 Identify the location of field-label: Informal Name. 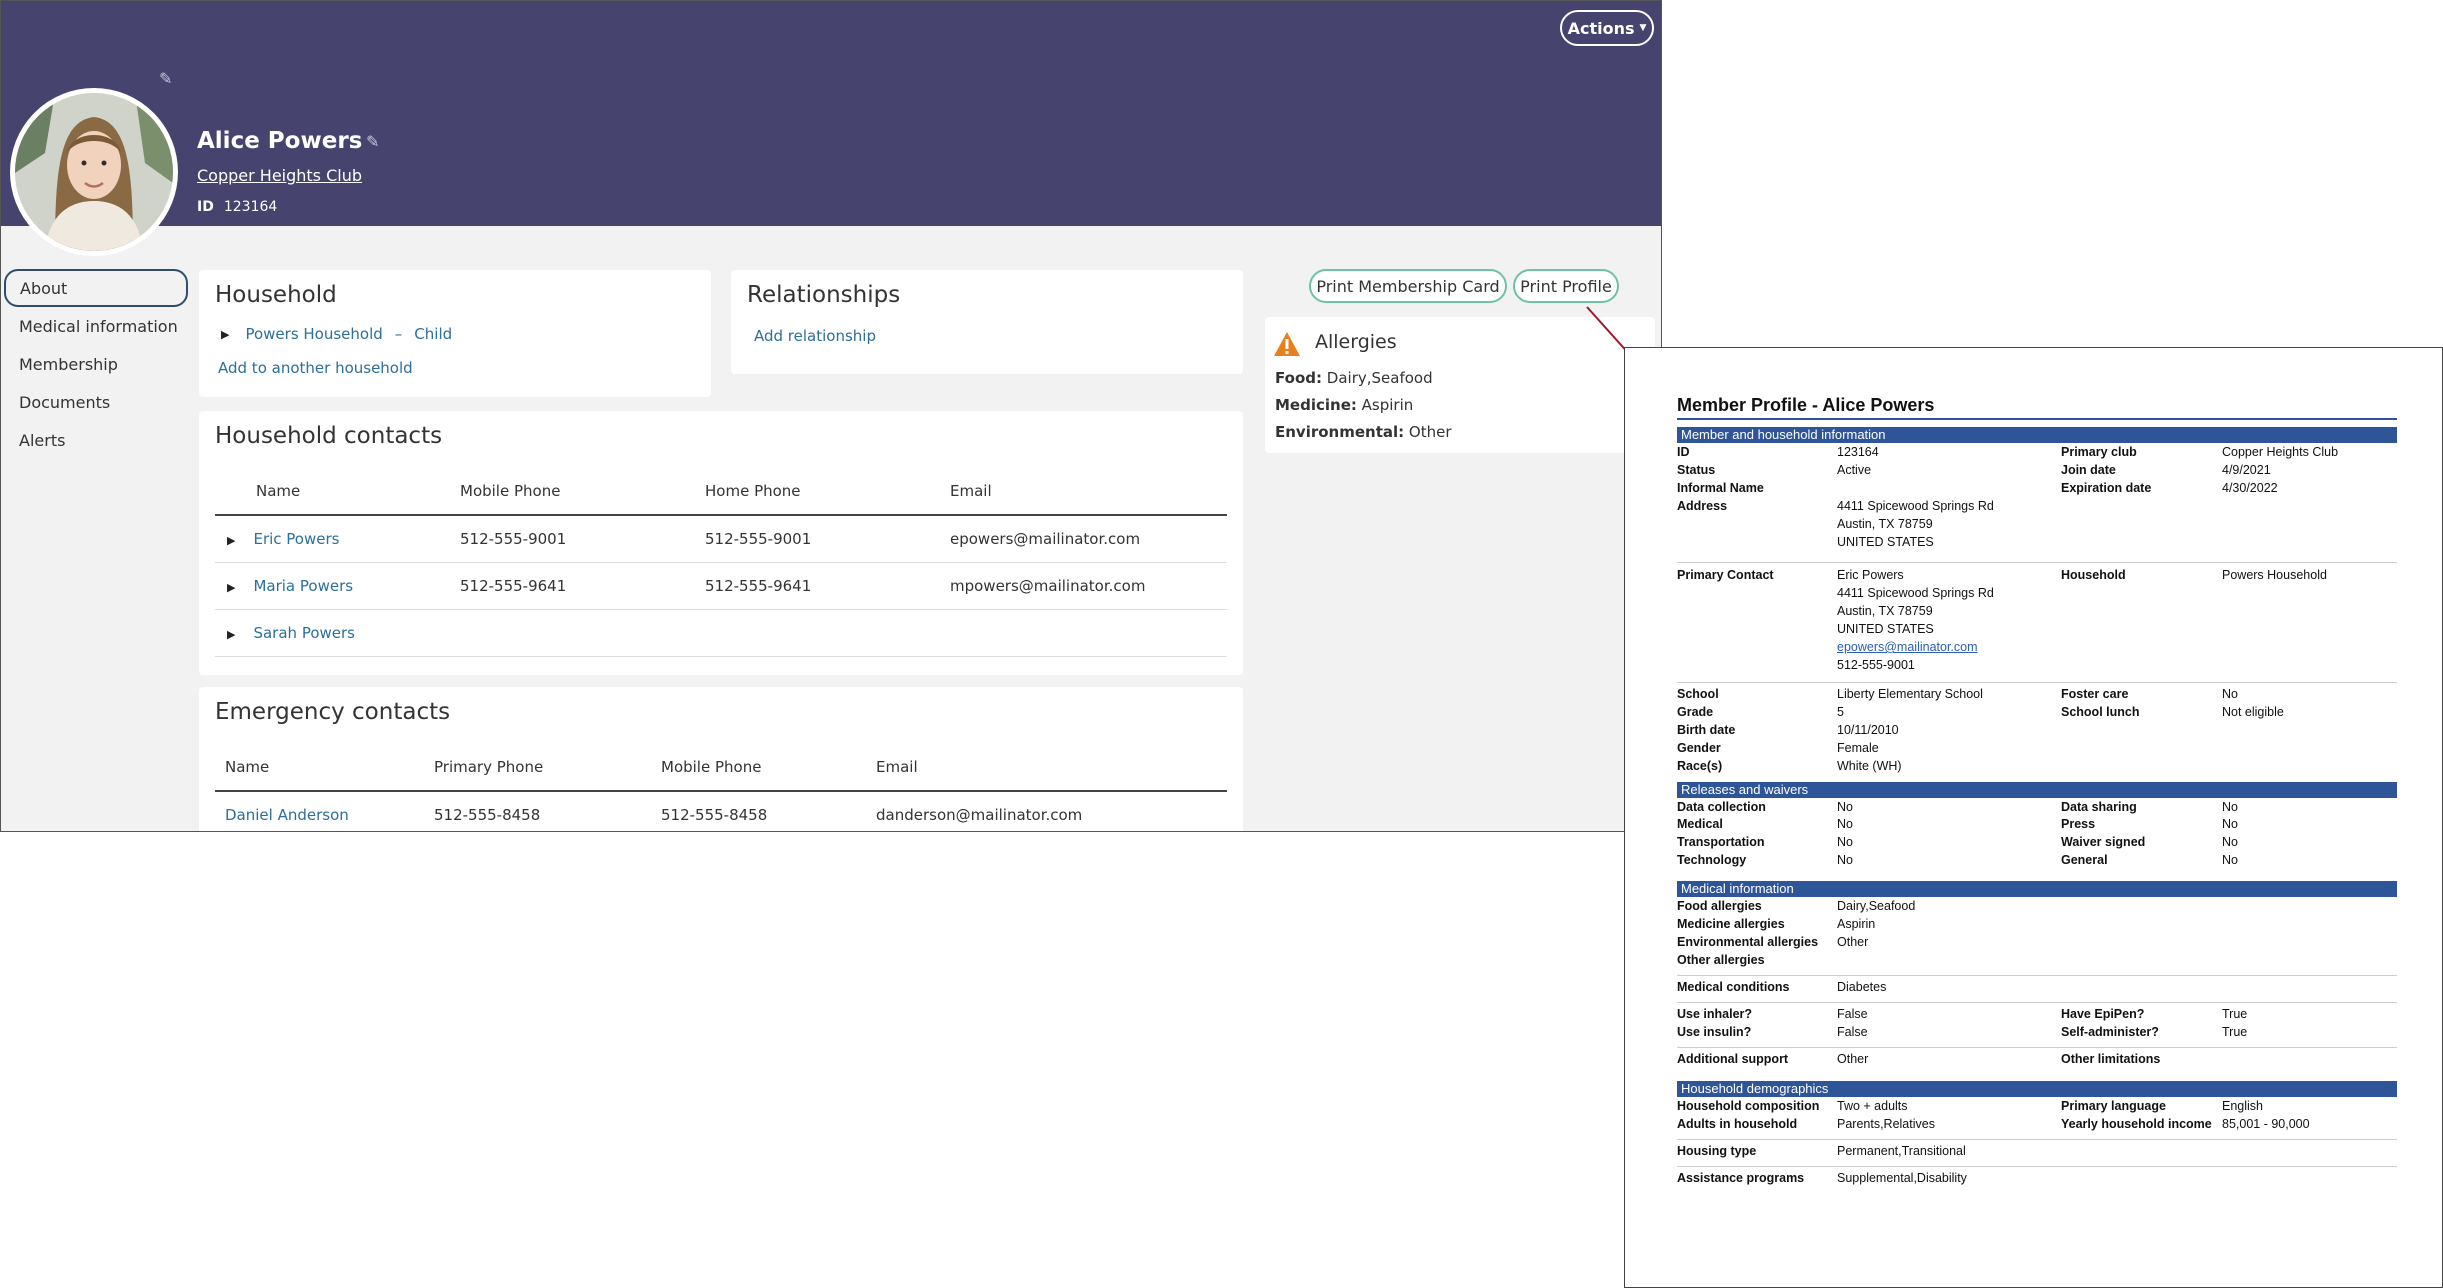
(1720, 488).